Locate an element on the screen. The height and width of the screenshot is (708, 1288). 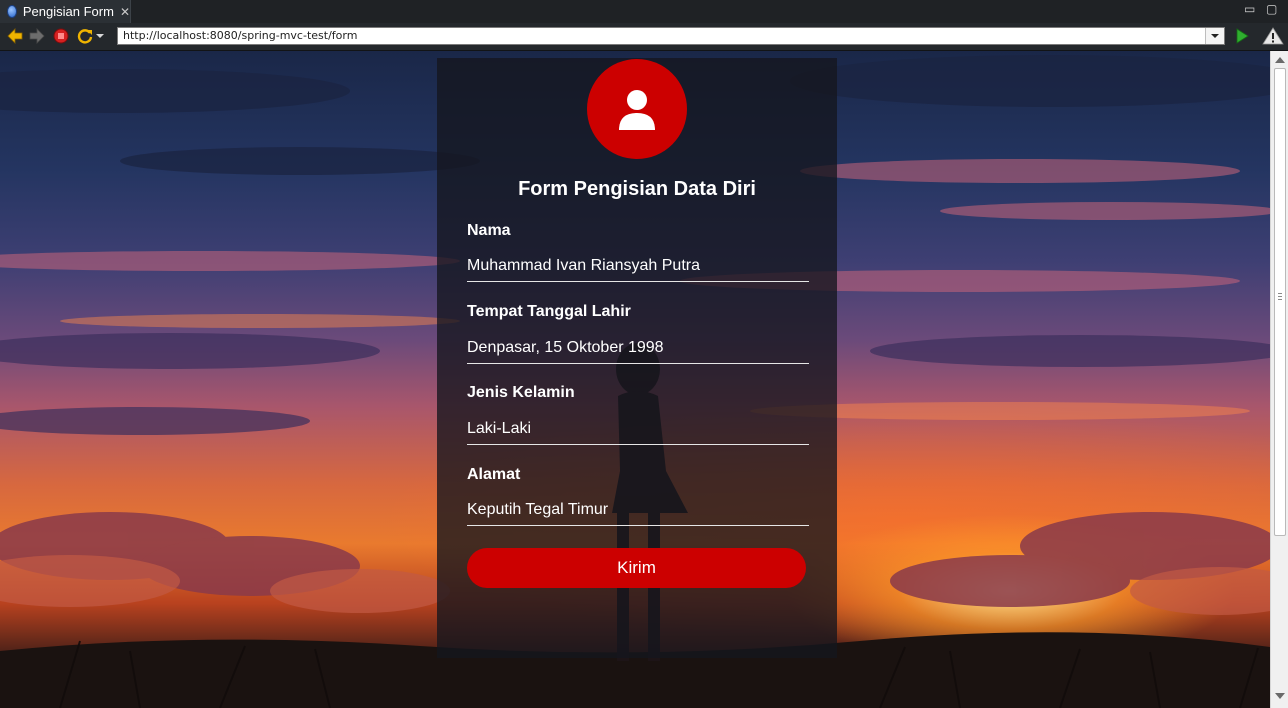
address-label: Alamat is located at coordinates (494, 474).